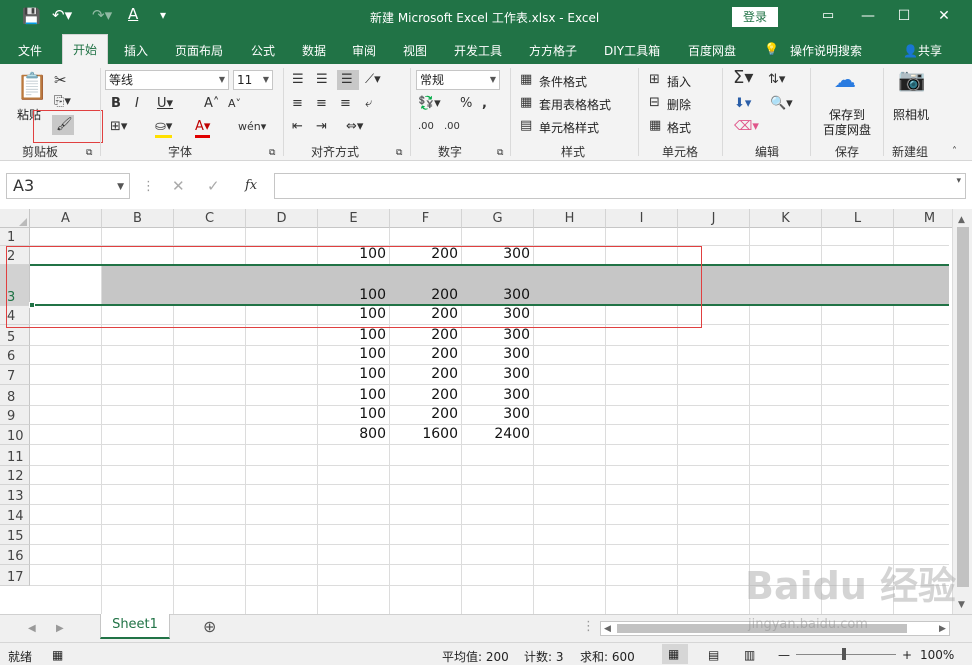 This screenshot has height=665, width=972. What do you see at coordinates (679, 104) in the screenshot?
I see `delete-cells-button: 删除` at bounding box center [679, 104].